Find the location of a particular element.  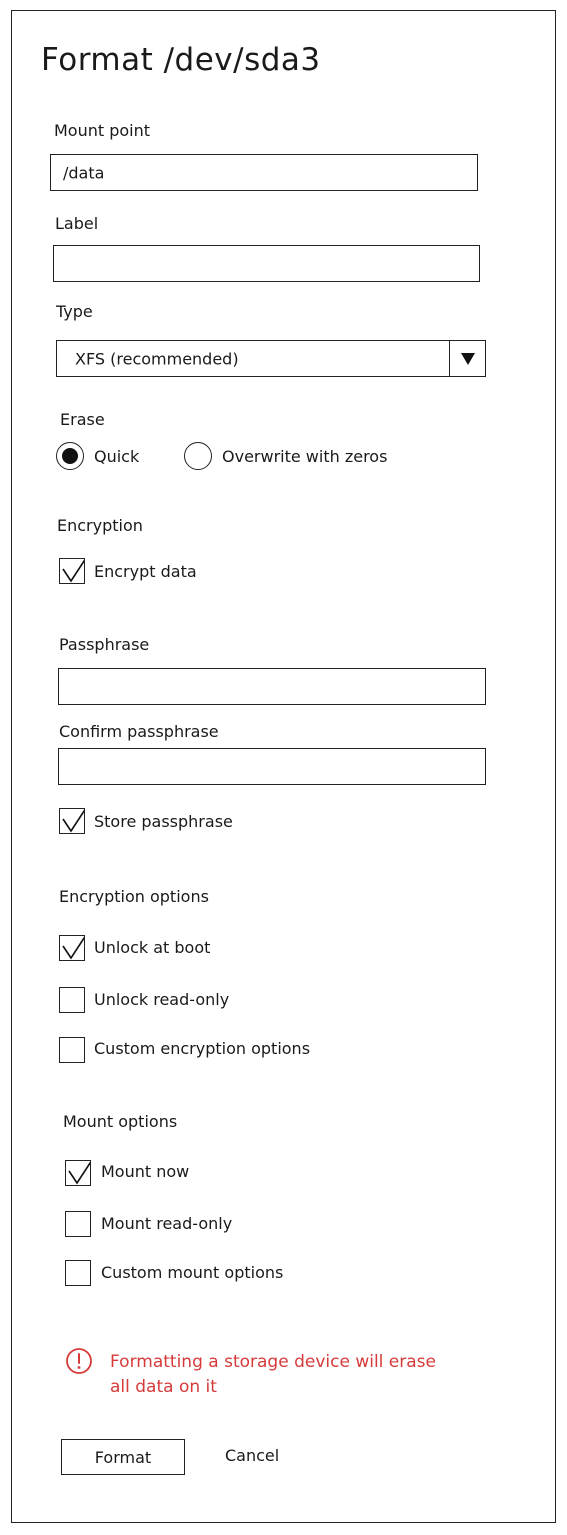

erase-label: Erase is located at coordinates (82, 419).